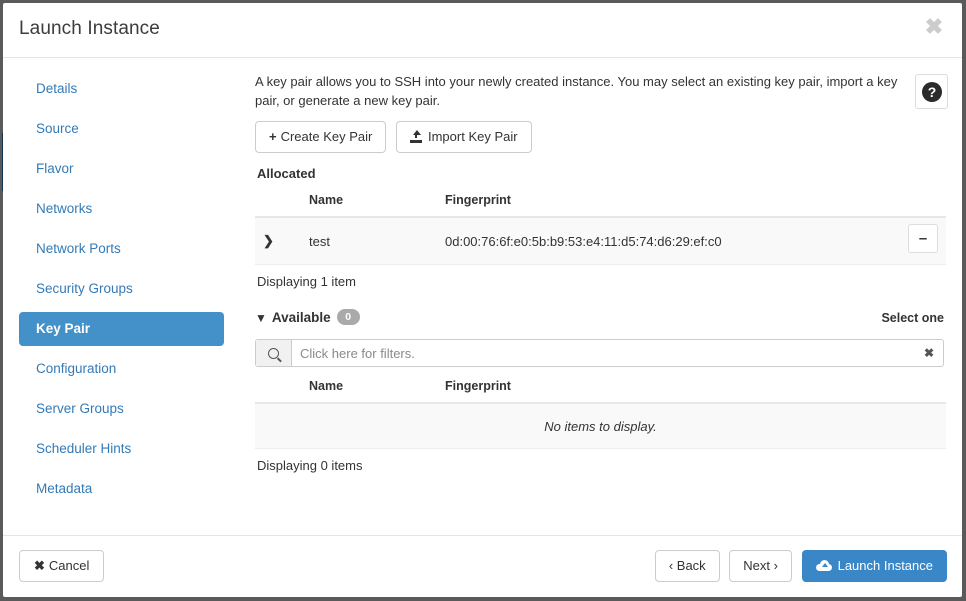 The height and width of the screenshot is (601, 966). What do you see at coordinates (348, 317) in the screenshot?
I see `available-count-badge: 0` at bounding box center [348, 317].